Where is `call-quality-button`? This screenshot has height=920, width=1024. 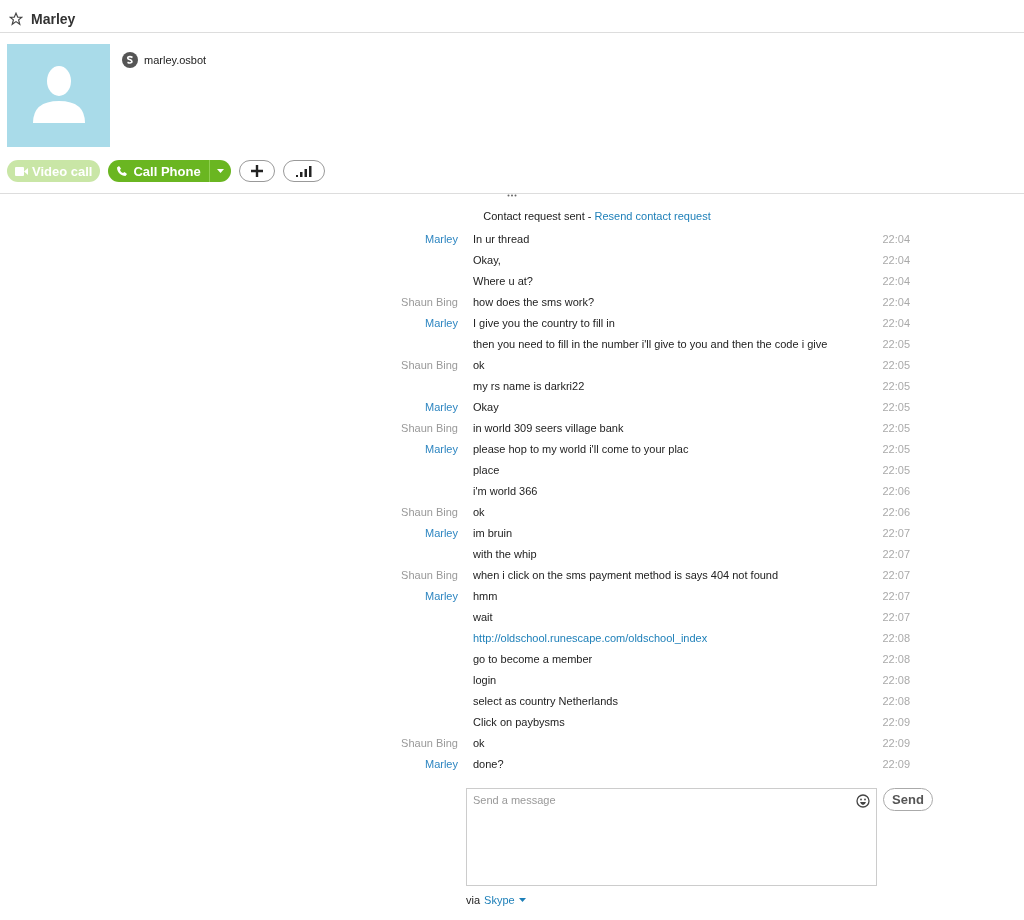 call-quality-button is located at coordinates (303, 171).